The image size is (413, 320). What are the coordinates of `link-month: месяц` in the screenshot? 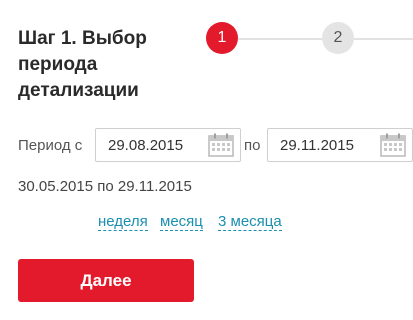 It's located at (181, 222).